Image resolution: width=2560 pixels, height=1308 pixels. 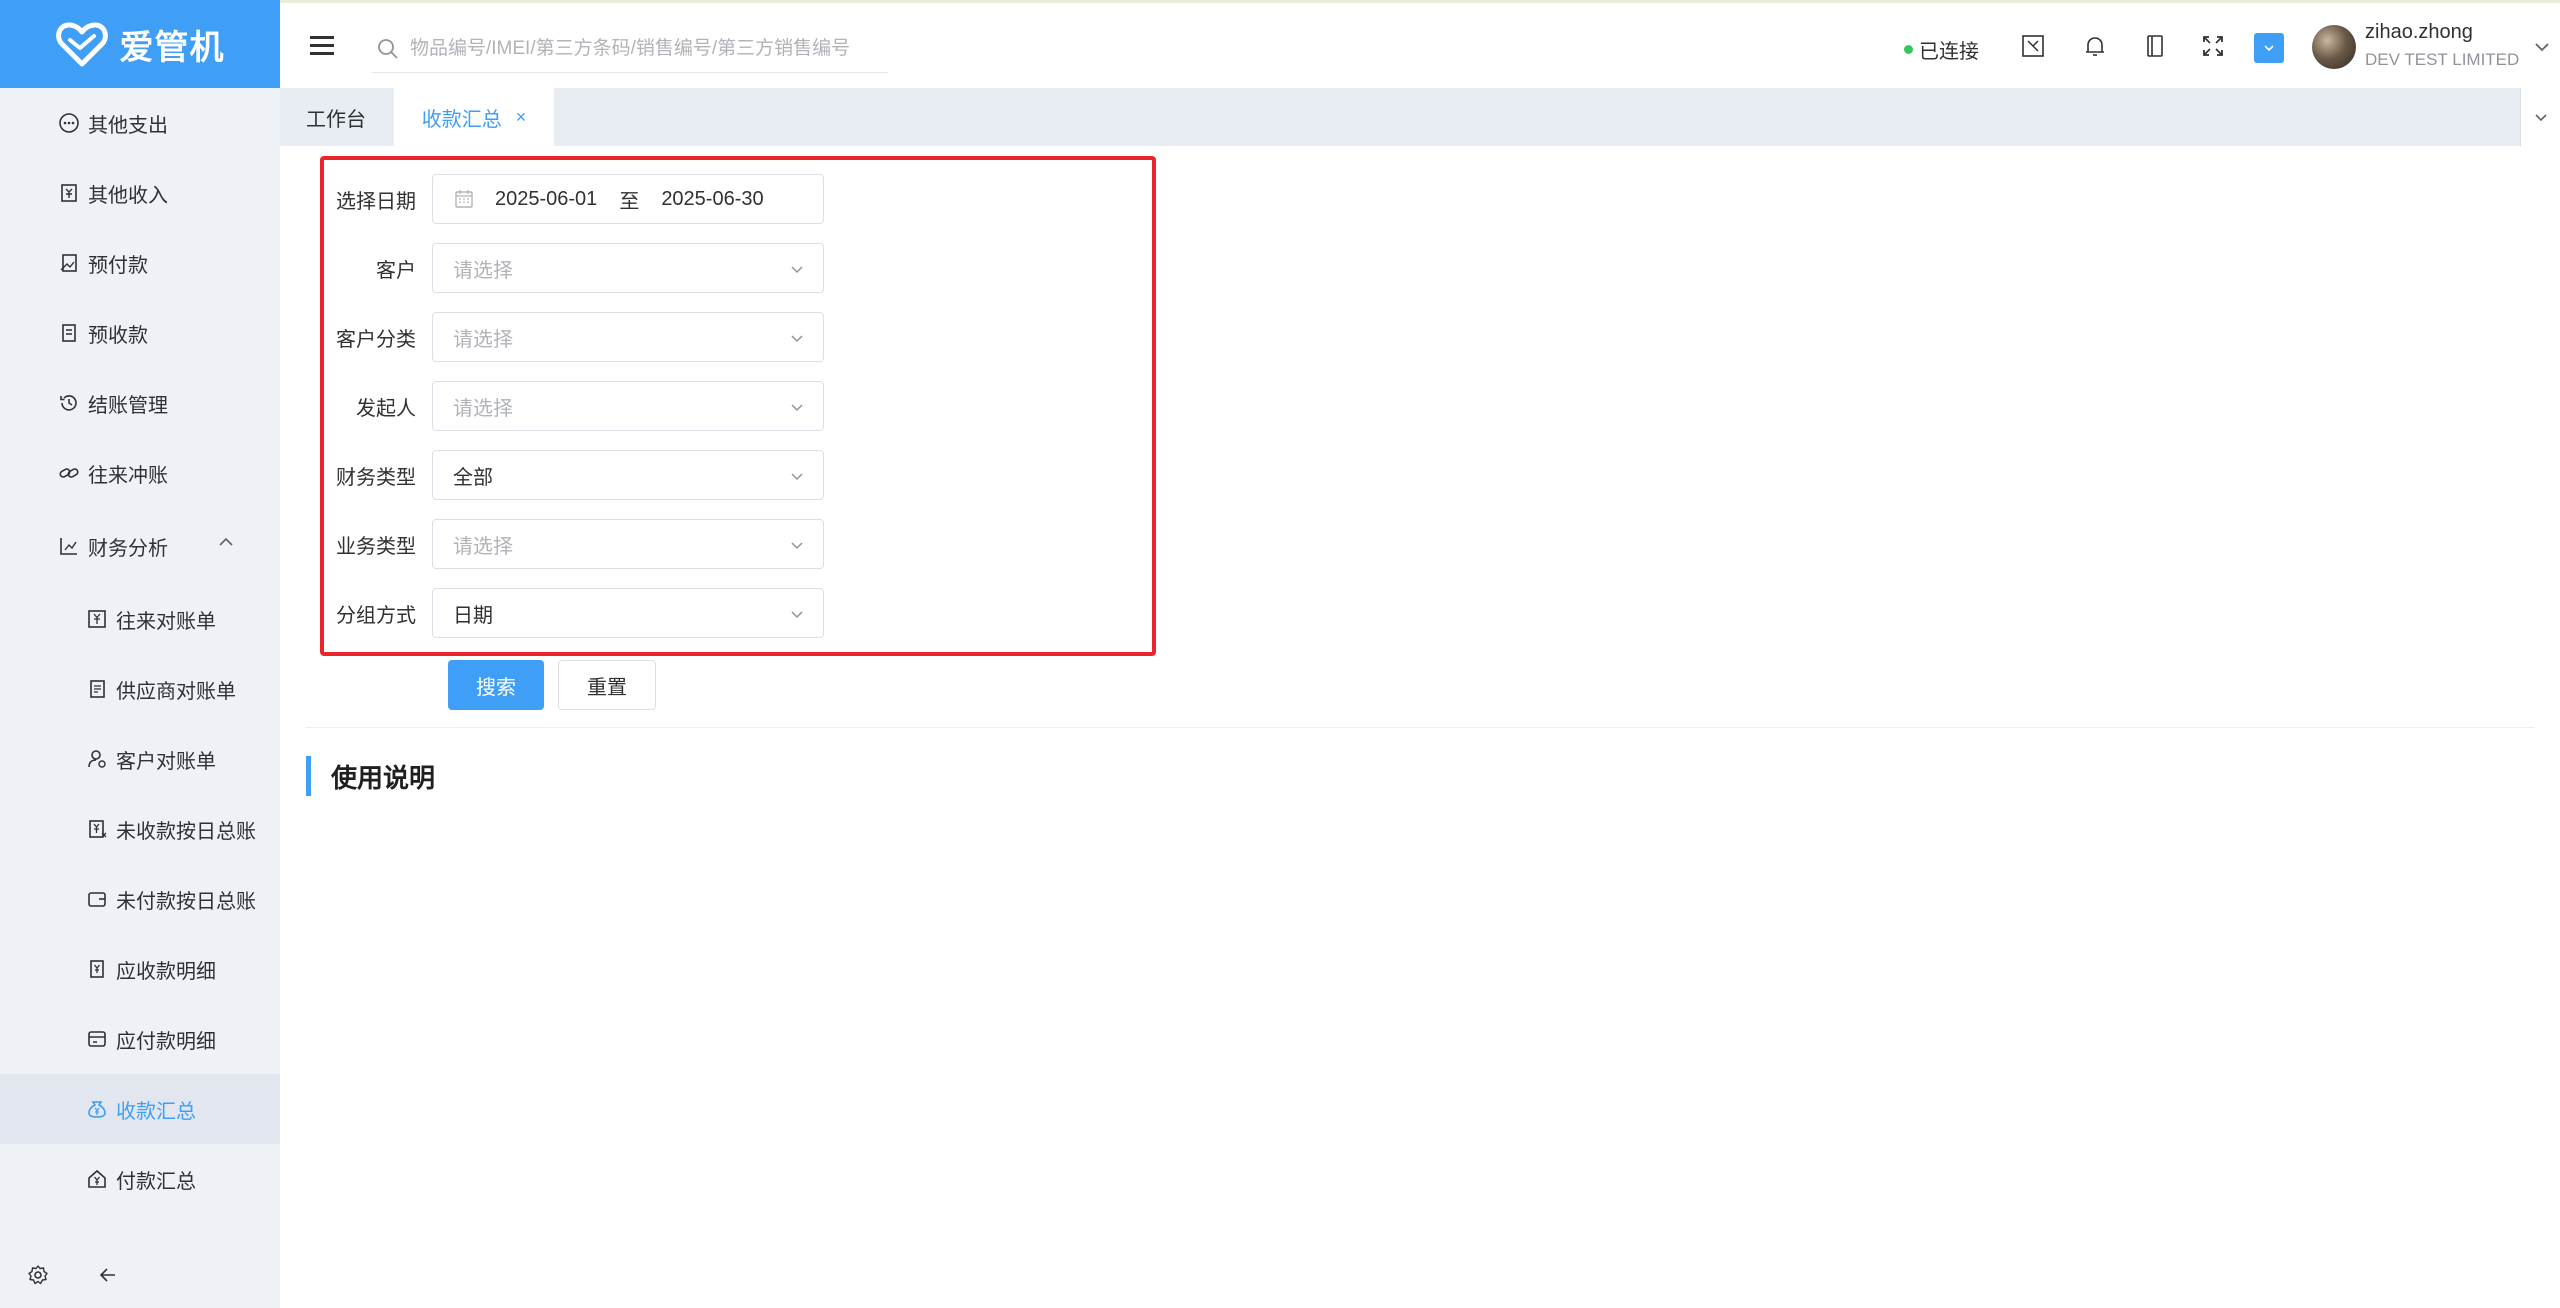 I want to click on sidebar-item-customer-statement: 客户对账单, so click(x=140, y=759).